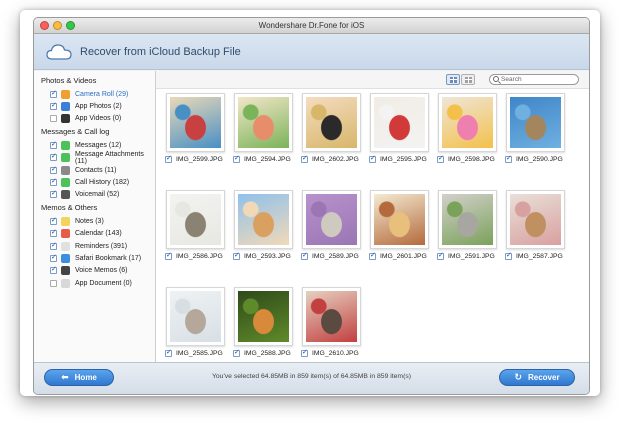 This screenshot has width=620, height=440. I want to click on window-controls, so click(57, 25).